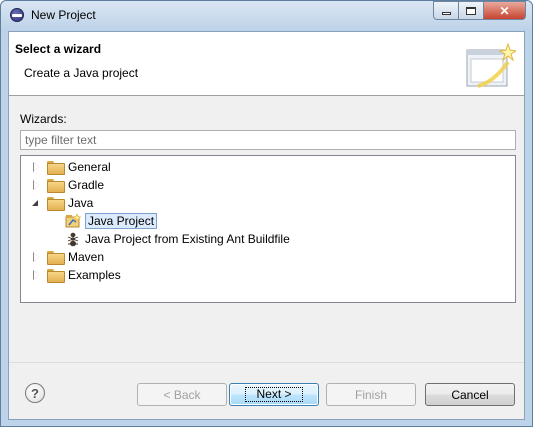 Image resolution: width=533 pixels, height=427 pixels. What do you see at coordinates (86, 185) in the screenshot?
I see `tree-item-label: Gradle` at bounding box center [86, 185].